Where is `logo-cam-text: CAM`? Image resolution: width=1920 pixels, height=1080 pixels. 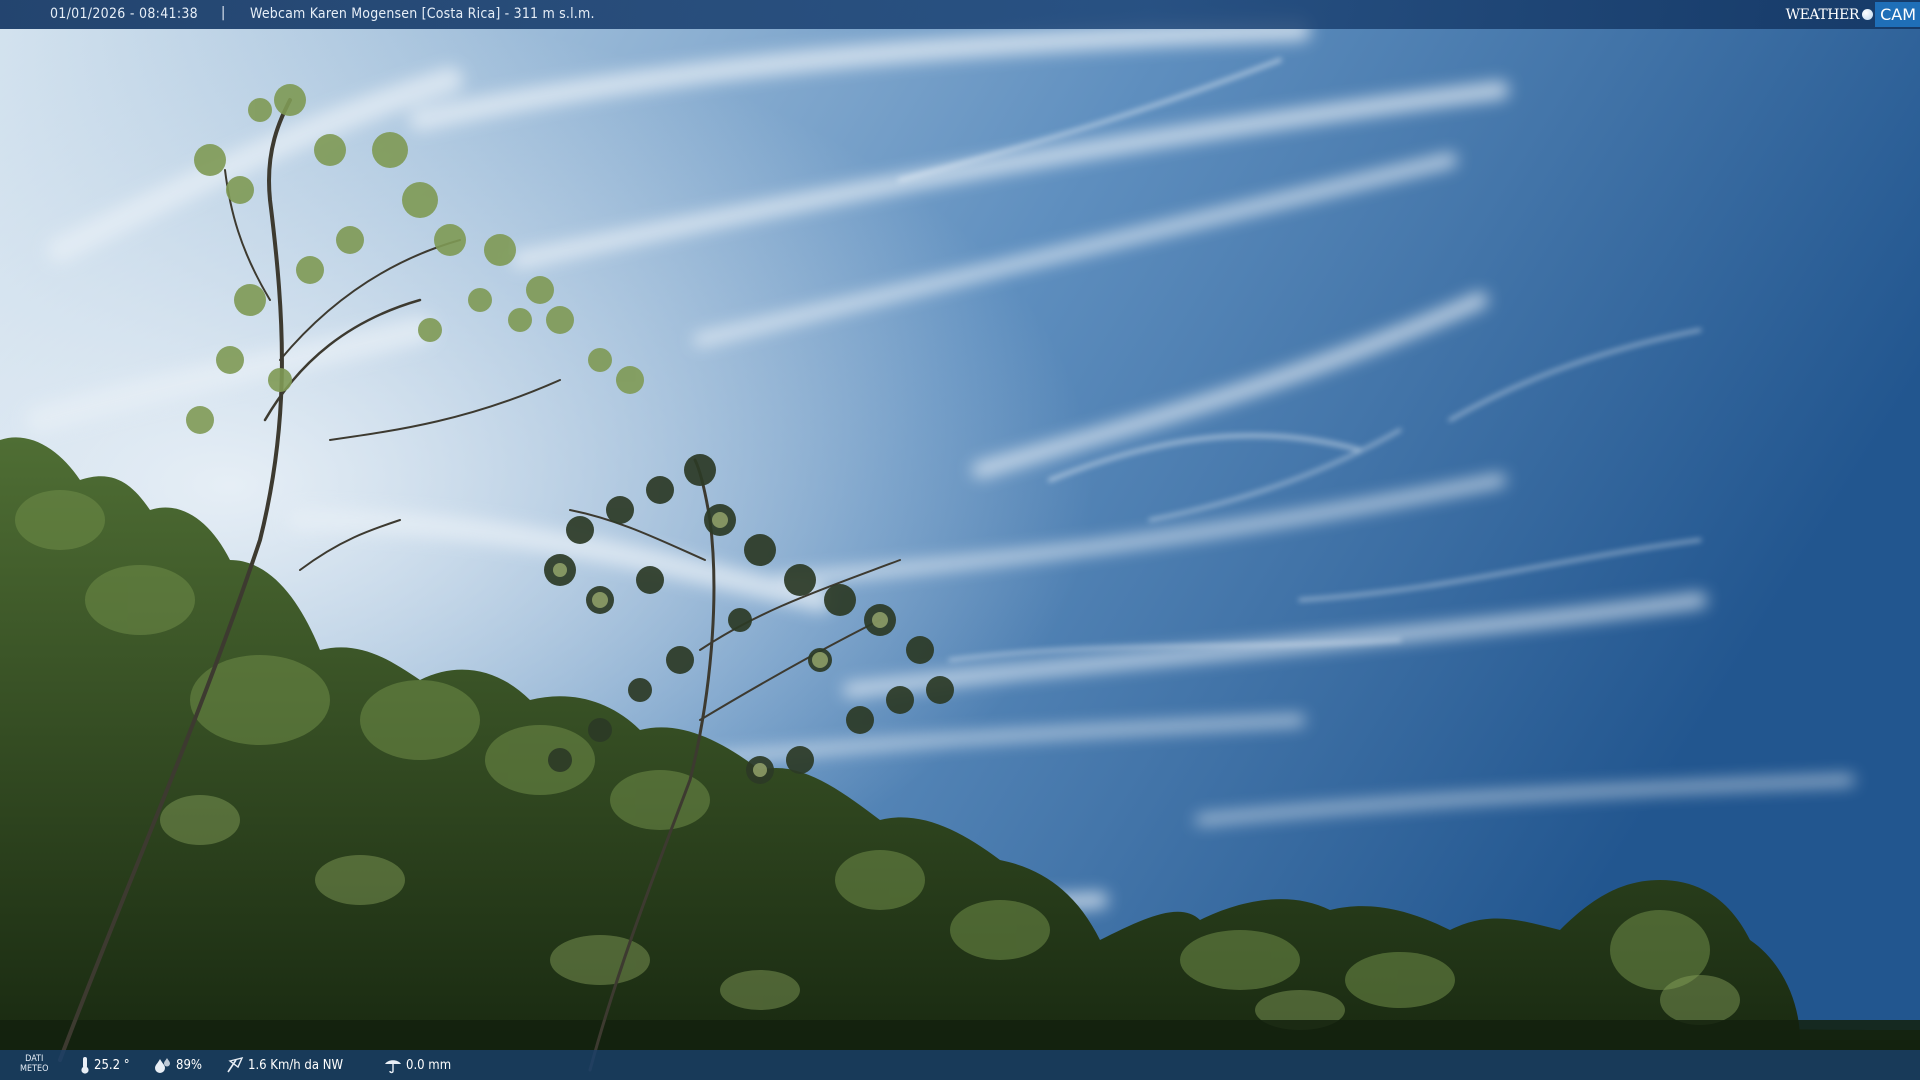 logo-cam-text: CAM is located at coordinates (1897, 14).